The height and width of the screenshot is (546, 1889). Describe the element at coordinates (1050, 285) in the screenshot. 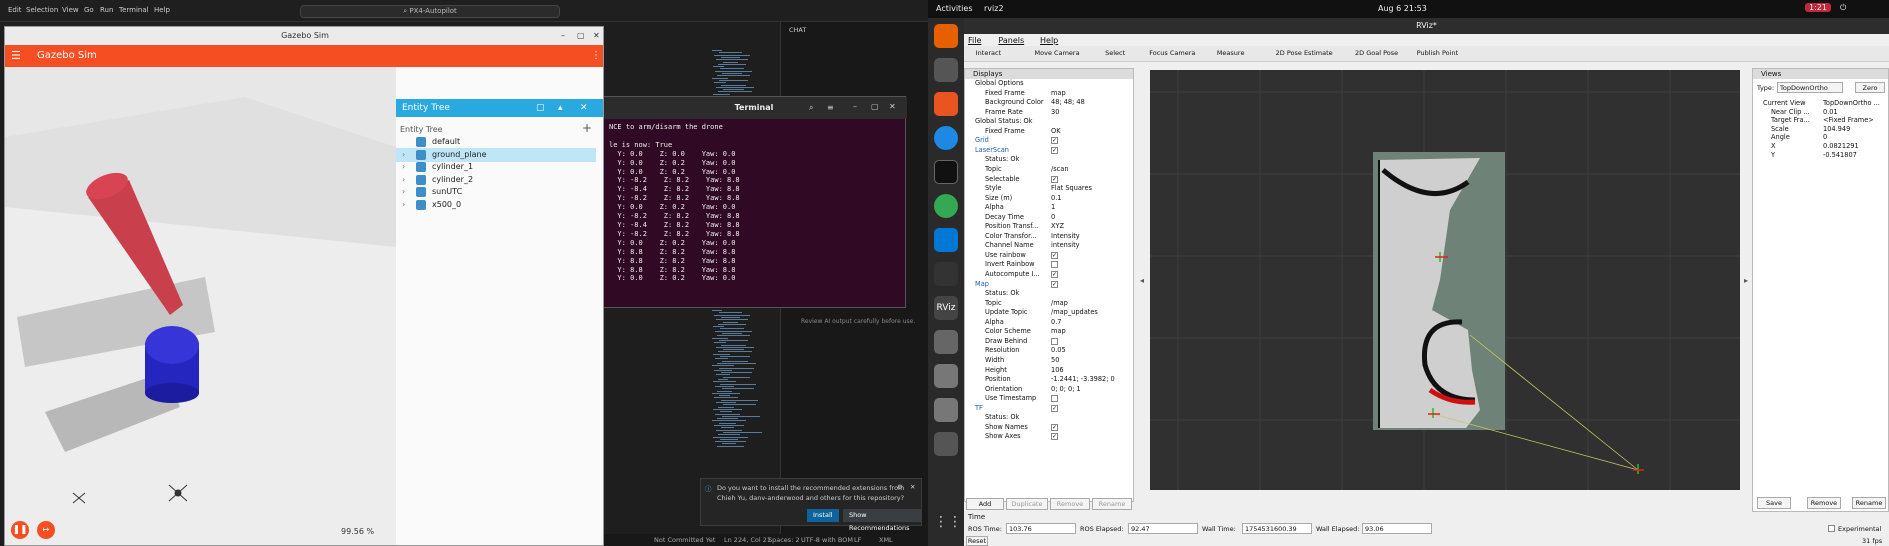

I see `display-row: Map ✓` at that location.